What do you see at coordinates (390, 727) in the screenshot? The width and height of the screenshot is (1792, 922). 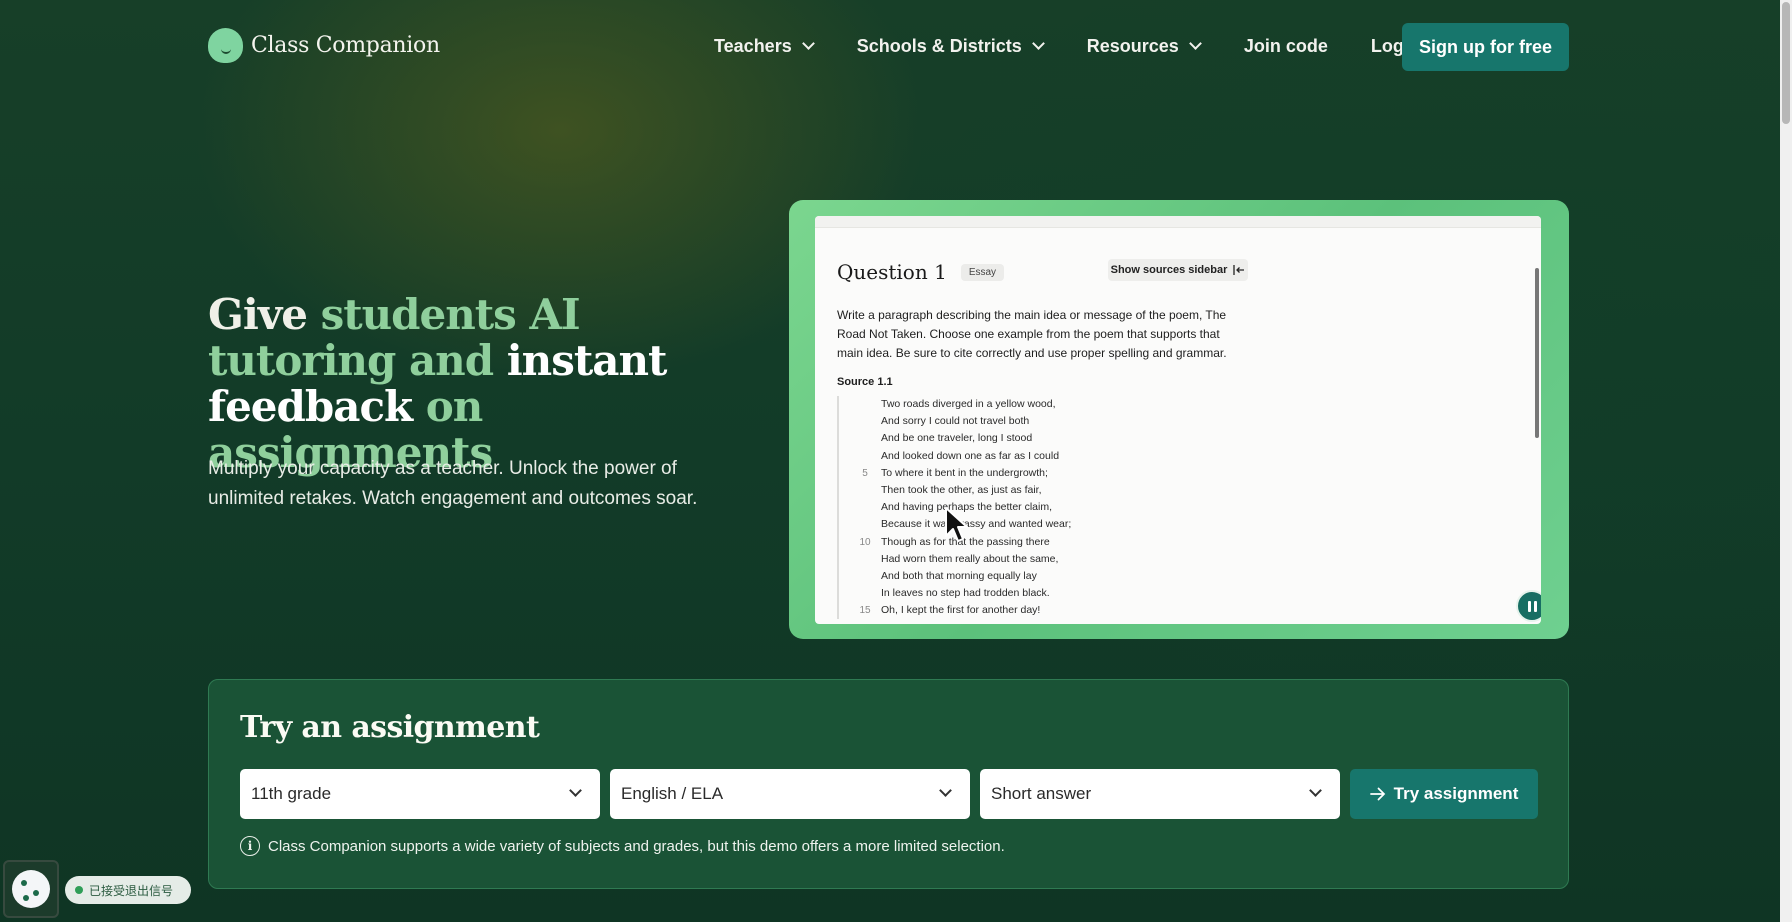 I see `try-assignment-title: Try an assignment` at bounding box center [390, 727].